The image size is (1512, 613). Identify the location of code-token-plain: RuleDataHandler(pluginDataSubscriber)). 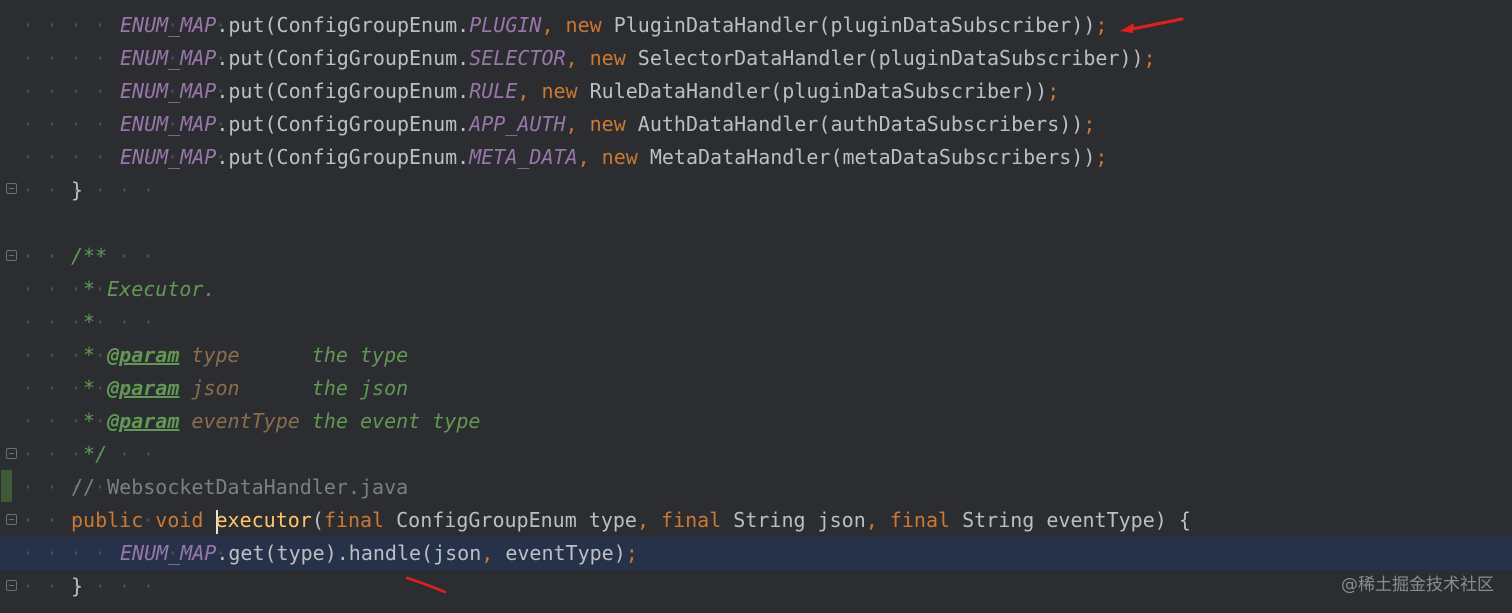
(818, 91).